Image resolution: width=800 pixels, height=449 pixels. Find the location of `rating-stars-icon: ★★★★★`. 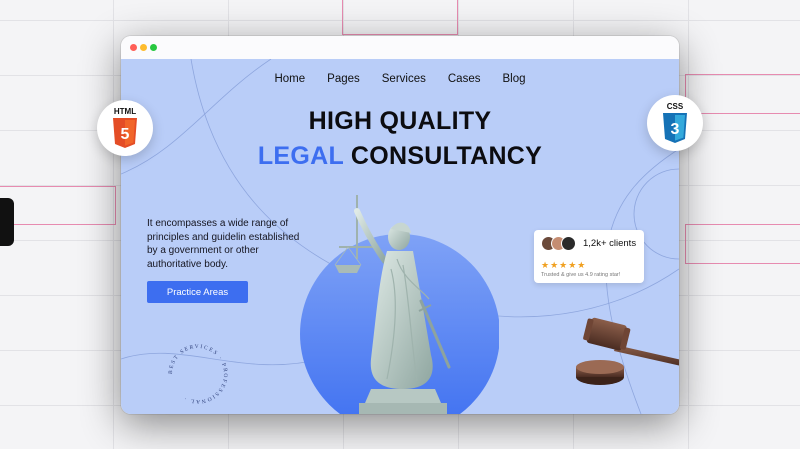

rating-stars-icon: ★★★★★ is located at coordinates (564, 265).